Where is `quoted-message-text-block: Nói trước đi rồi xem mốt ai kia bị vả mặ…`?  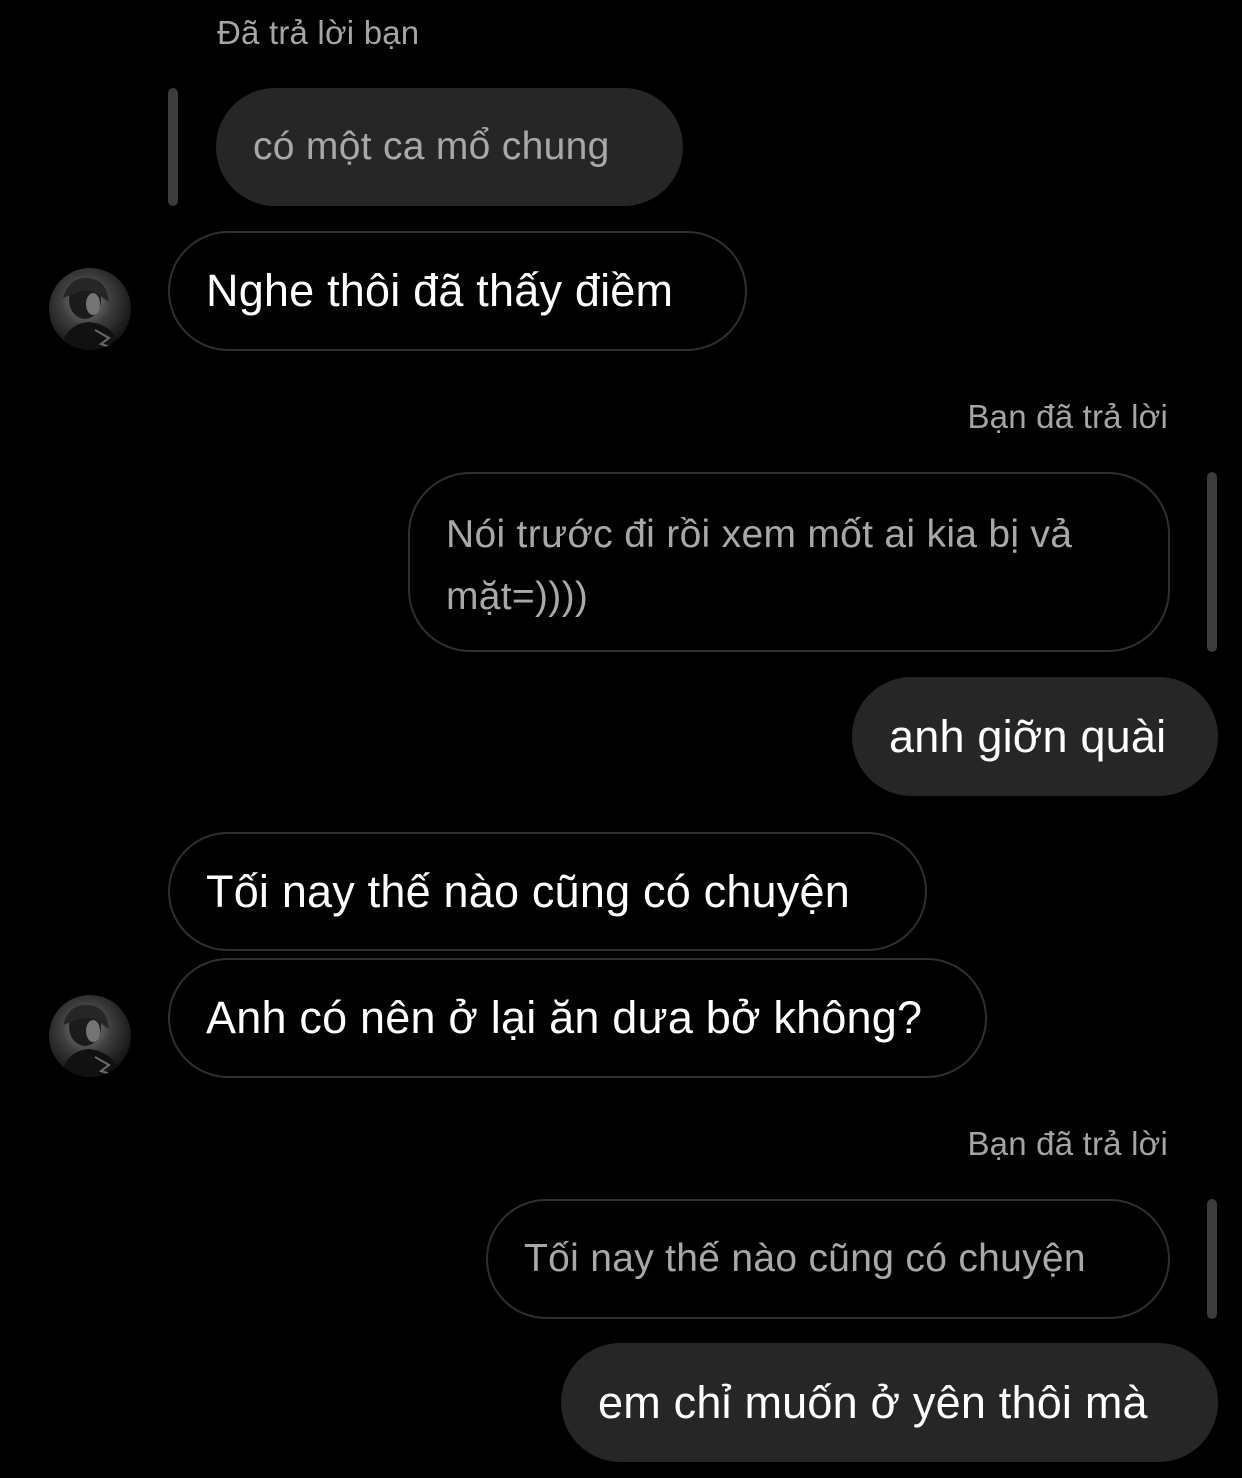
quoted-message-text-block: Nói trước đi rồi xem mốt ai kia bị vả mặ… is located at coordinates (759, 566).